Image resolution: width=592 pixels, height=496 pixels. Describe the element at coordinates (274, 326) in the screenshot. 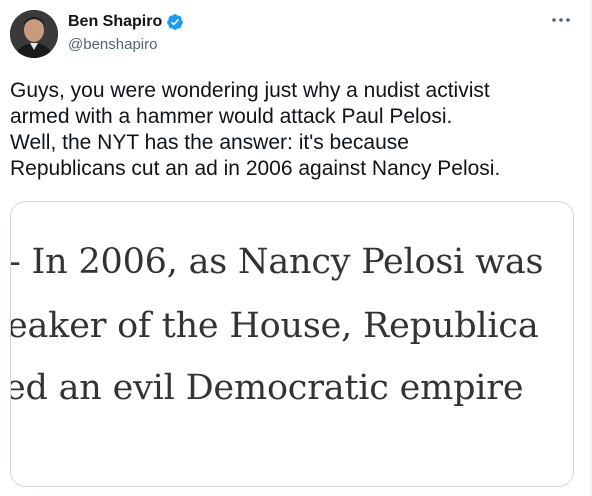

I see `media-text-line: eaker of the House, Republica` at that location.